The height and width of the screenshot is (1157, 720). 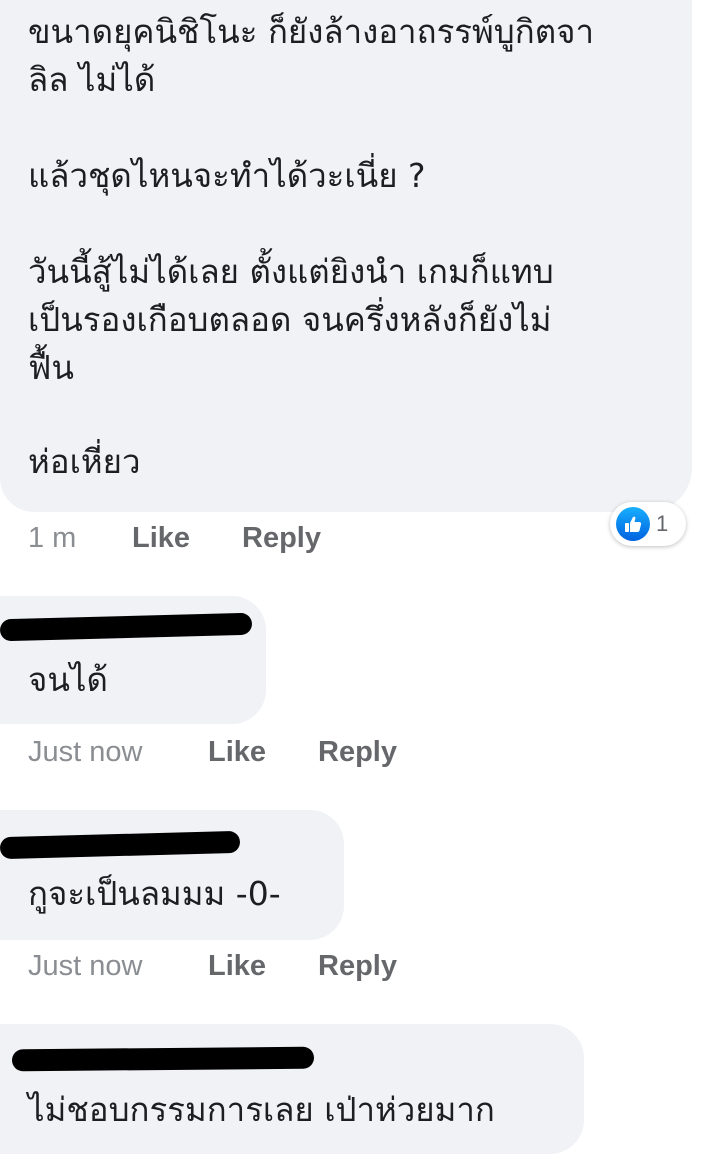 What do you see at coordinates (261, 1109) in the screenshot?
I see `comment-text: ไม่ชอบกรรมการเลย เป่าห่วยมาก` at bounding box center [261, 1109].